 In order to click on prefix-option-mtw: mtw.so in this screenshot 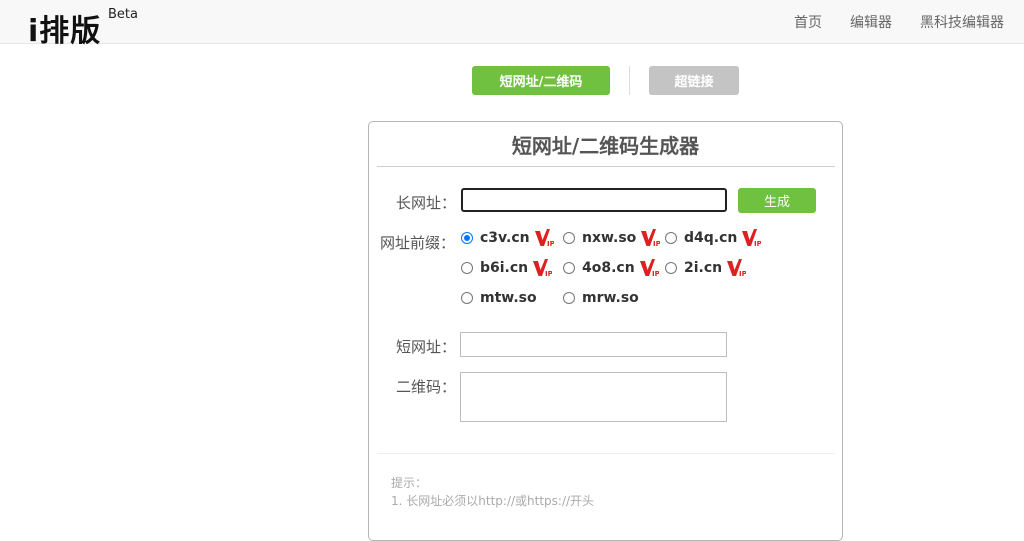, I will do `click(499, 298)`.